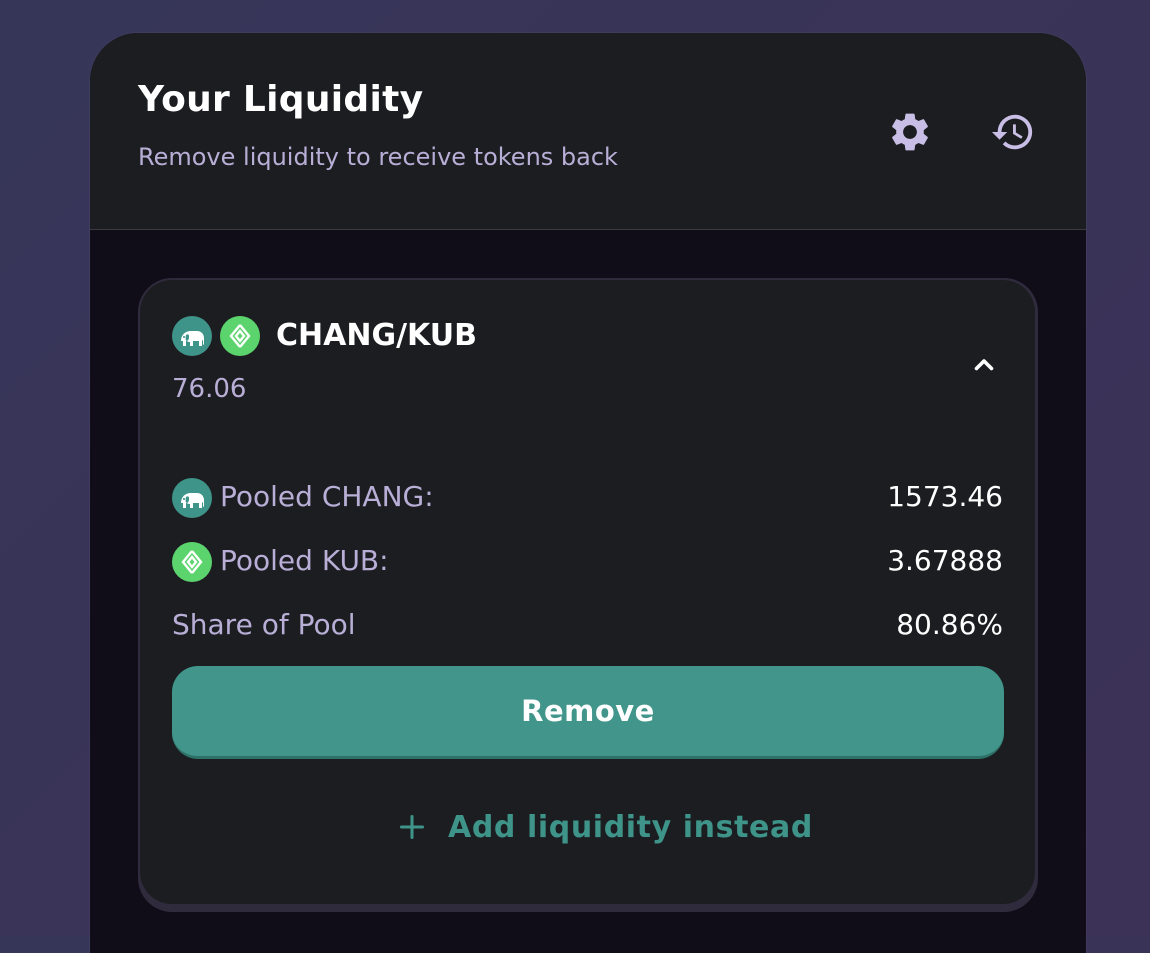  I want to click on pair-balance: 76.06, so click(209, 389).